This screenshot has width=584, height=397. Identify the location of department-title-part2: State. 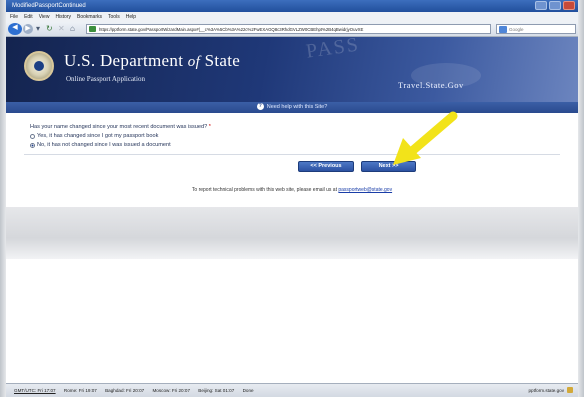
(222, 60).